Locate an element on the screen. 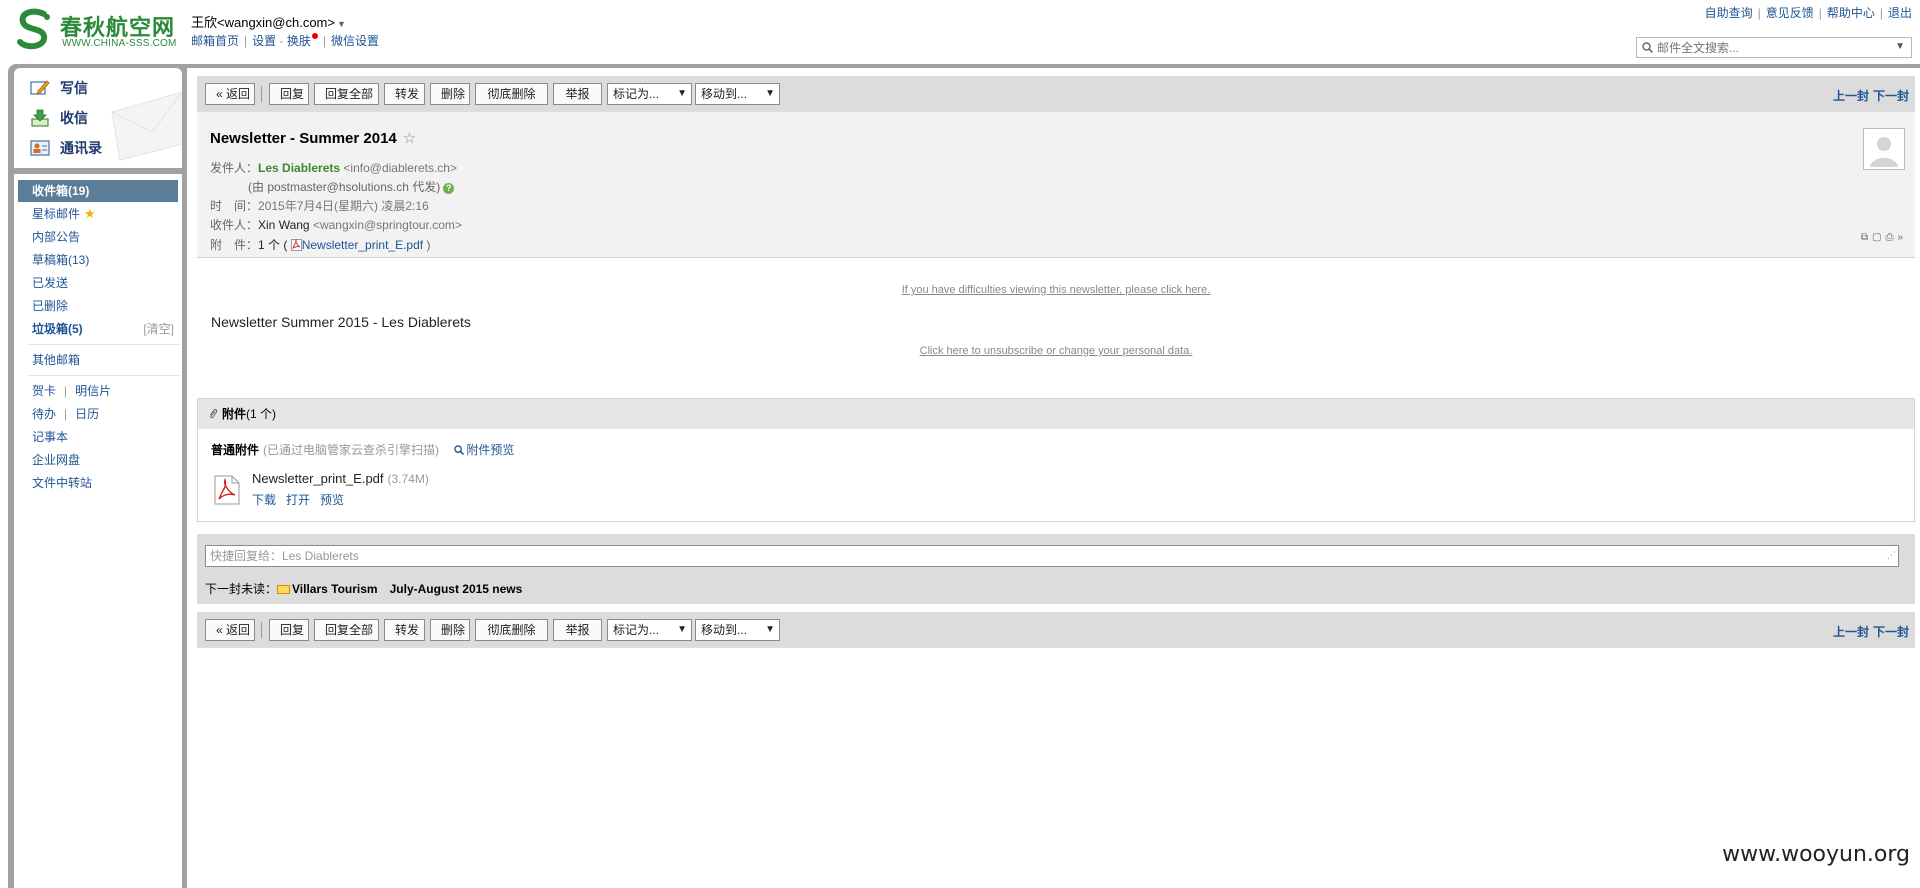 Image resolution: width=1920 pixels, height=888 pixels. more-chevron-icon: » is located at coordinates (1900, 237).